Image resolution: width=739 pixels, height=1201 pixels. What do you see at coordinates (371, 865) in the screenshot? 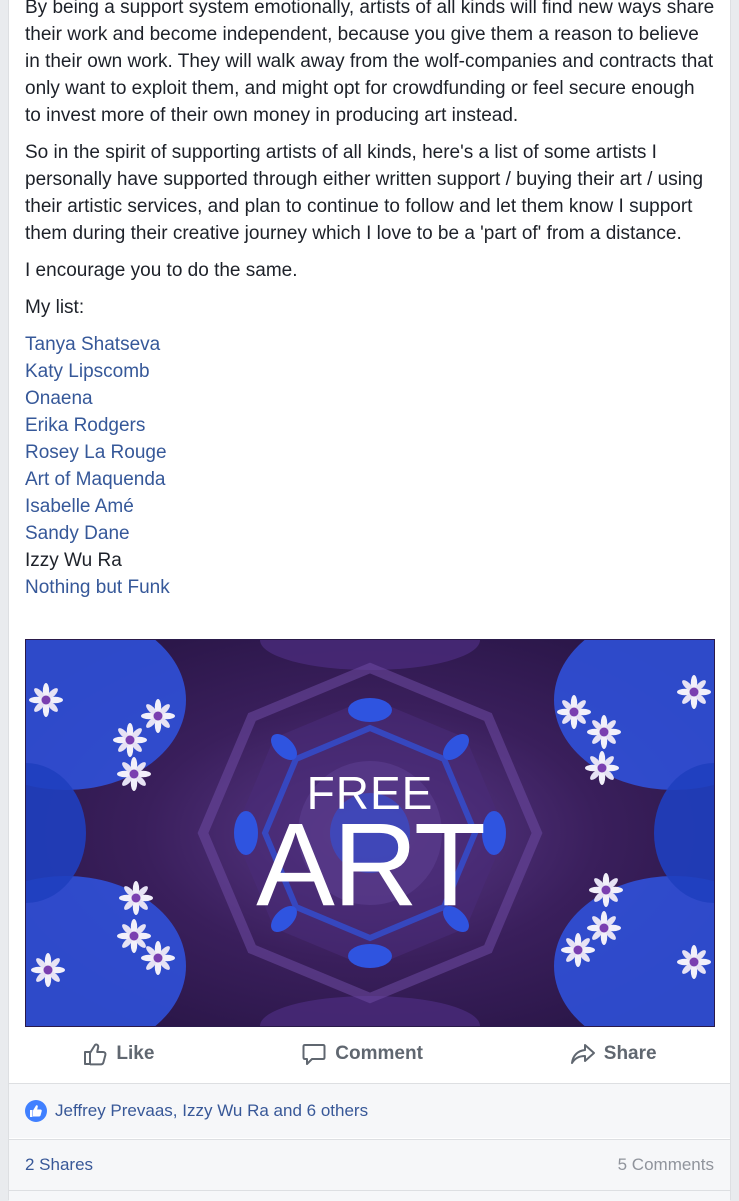
I see `image-text-art: ART` at bounding box center [371, 865].